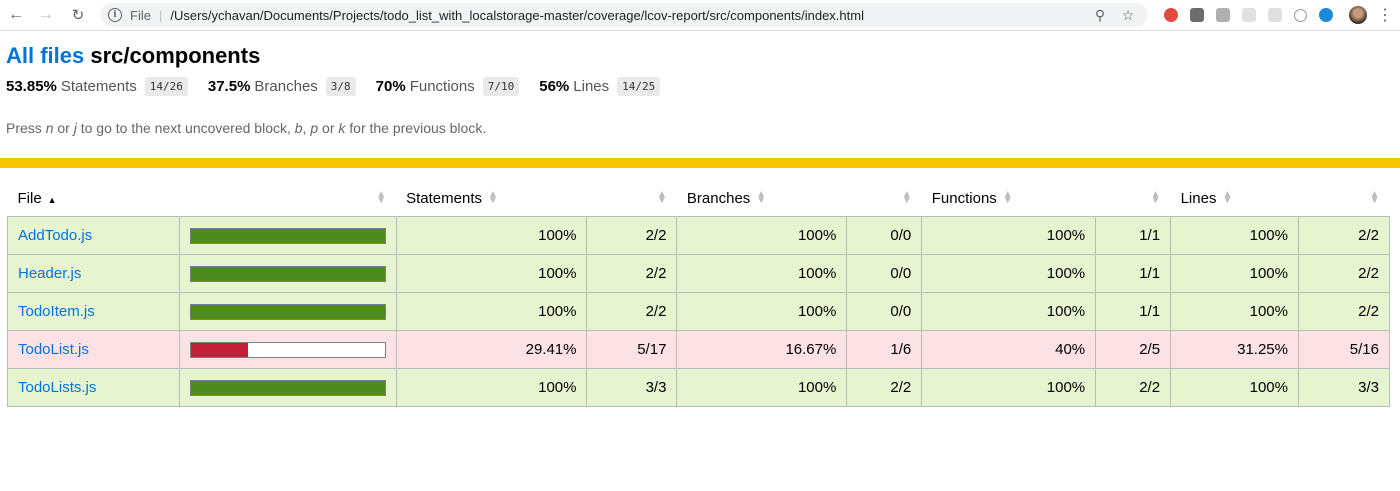 This screenshot has width=1400, height=491. What do you see at coordinates (45, 55) in the screenshot?
I see `all-files-link: All files` at bounding box center [45, 55].